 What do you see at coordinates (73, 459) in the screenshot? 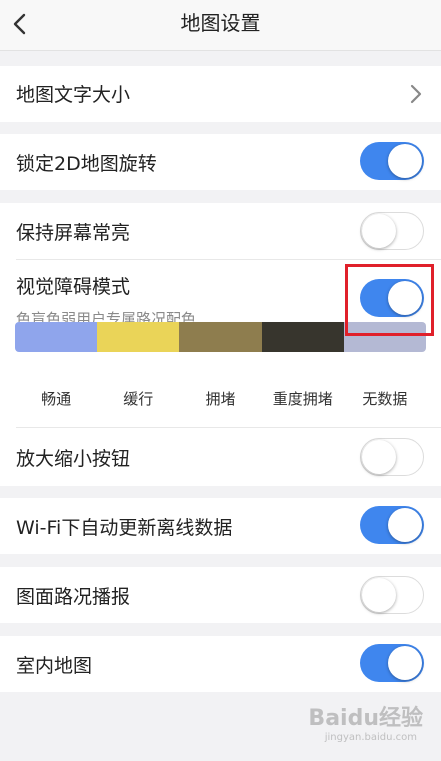
I see `setting-label: 放大缩小按钮` at bounding box center [73, 459].